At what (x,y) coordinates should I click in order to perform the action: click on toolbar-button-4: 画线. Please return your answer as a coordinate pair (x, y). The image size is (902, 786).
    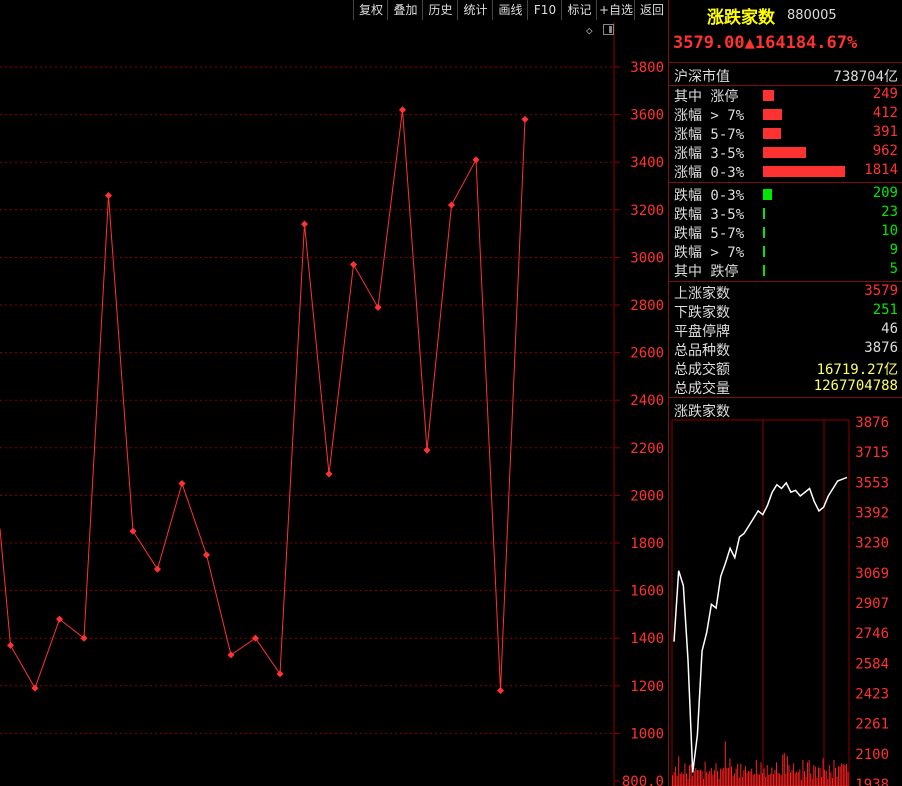
    Looking at the image, I should click on (510, 10).